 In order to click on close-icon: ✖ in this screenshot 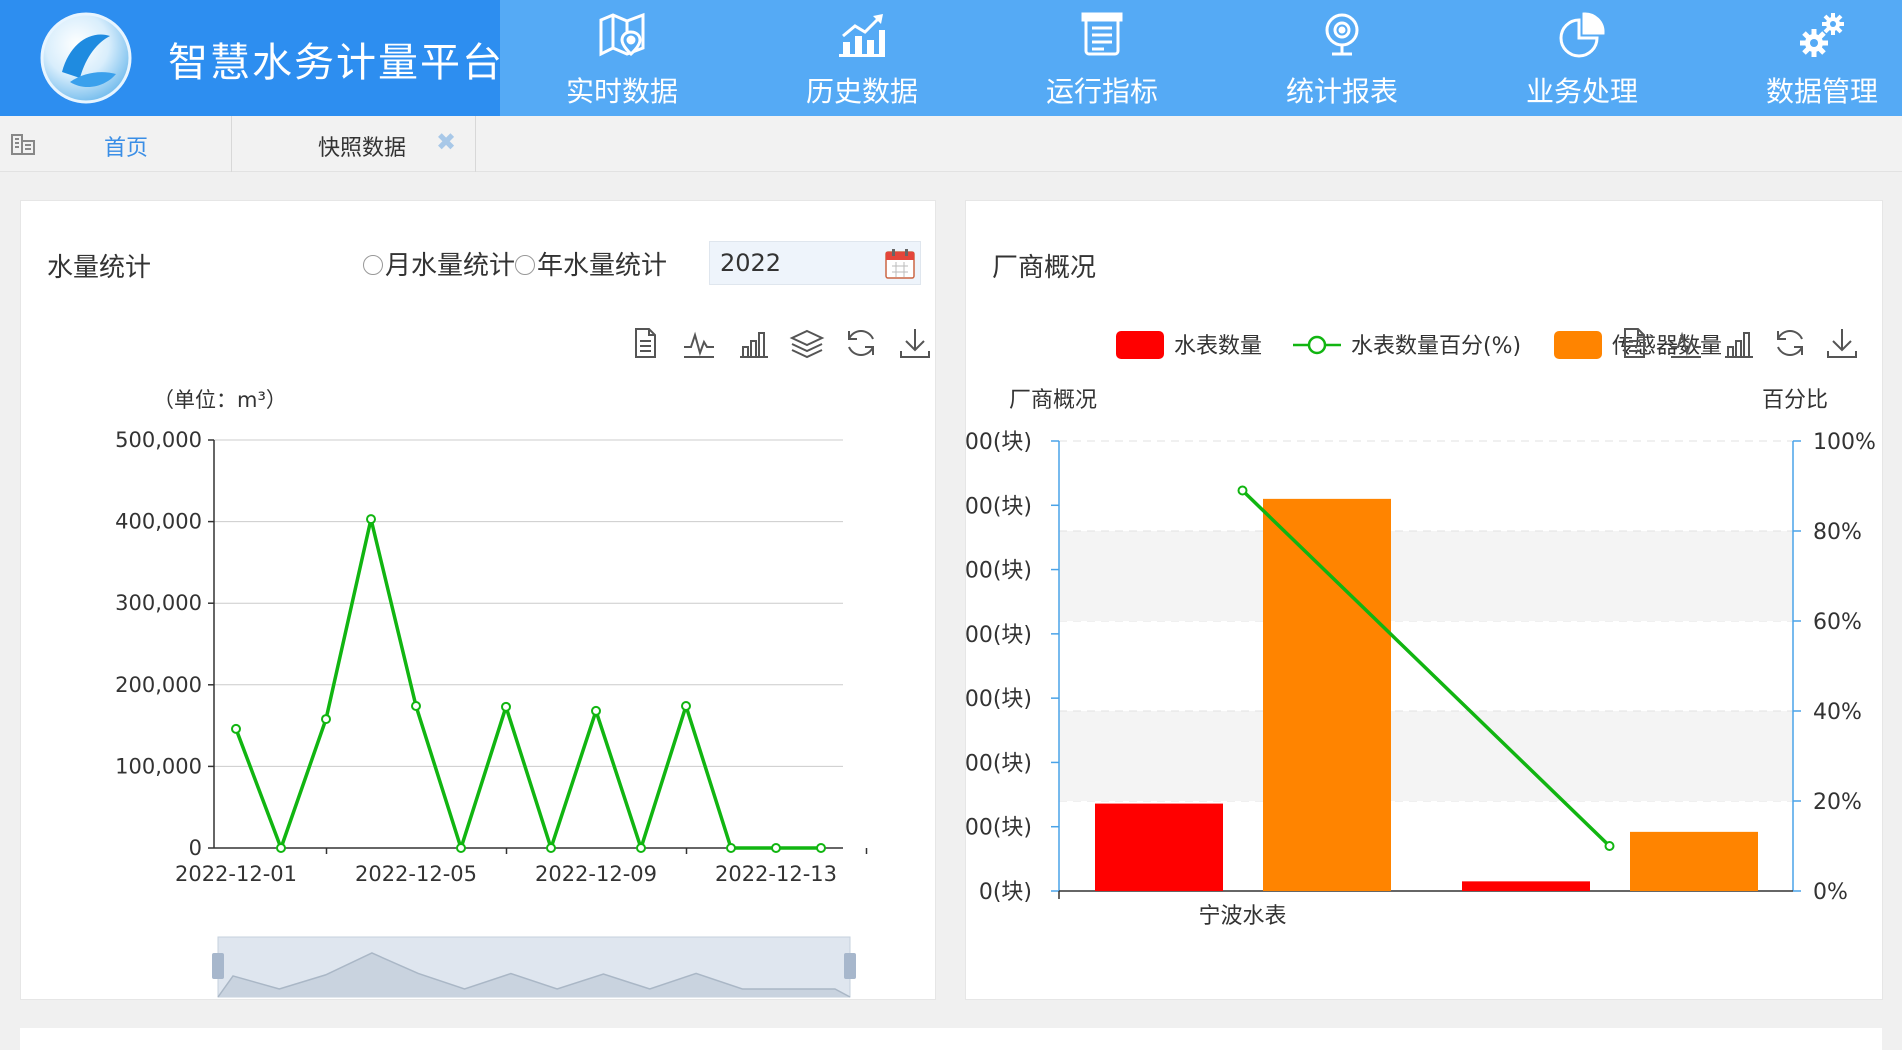, I will do `click(446, 142)`.